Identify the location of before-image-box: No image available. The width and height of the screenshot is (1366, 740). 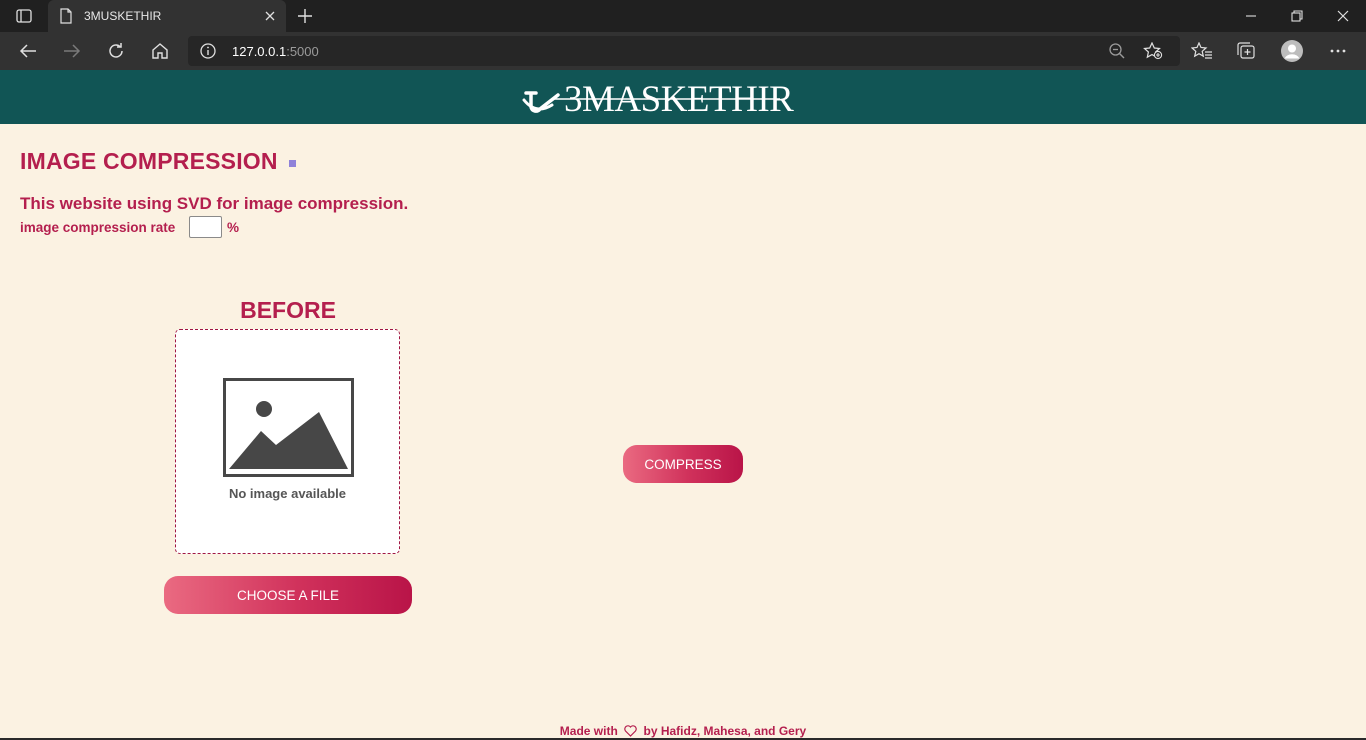
(287, 441).